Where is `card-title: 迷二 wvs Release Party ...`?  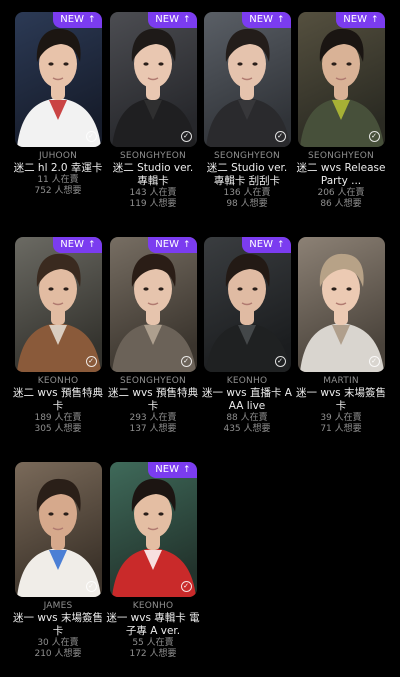 card-title: 迷二 wvs Release Party ... is located at coordinates (341, 174).